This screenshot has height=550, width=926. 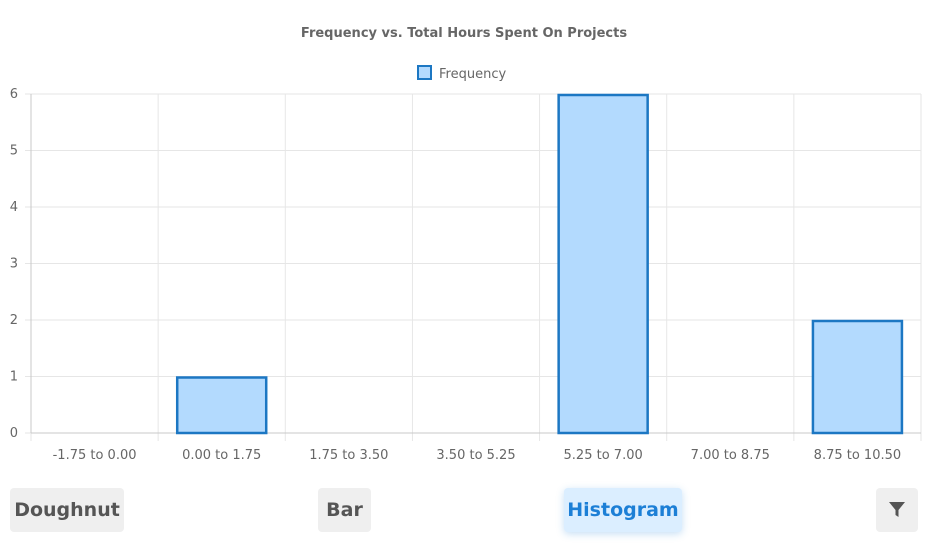 What do you see at coordinates (857, 455) in the screenshot?
I see `x-tick-label: 8.75 to 10.50` at bounding box center [857, 455].